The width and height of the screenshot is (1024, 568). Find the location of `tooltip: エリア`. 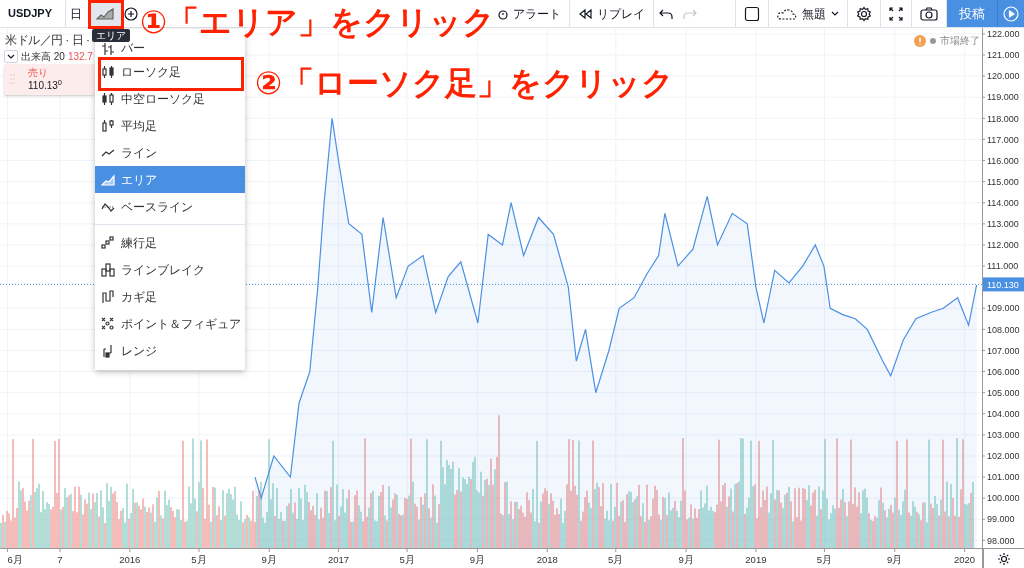

tooltip: エリア is located at coordinates (111, 35).